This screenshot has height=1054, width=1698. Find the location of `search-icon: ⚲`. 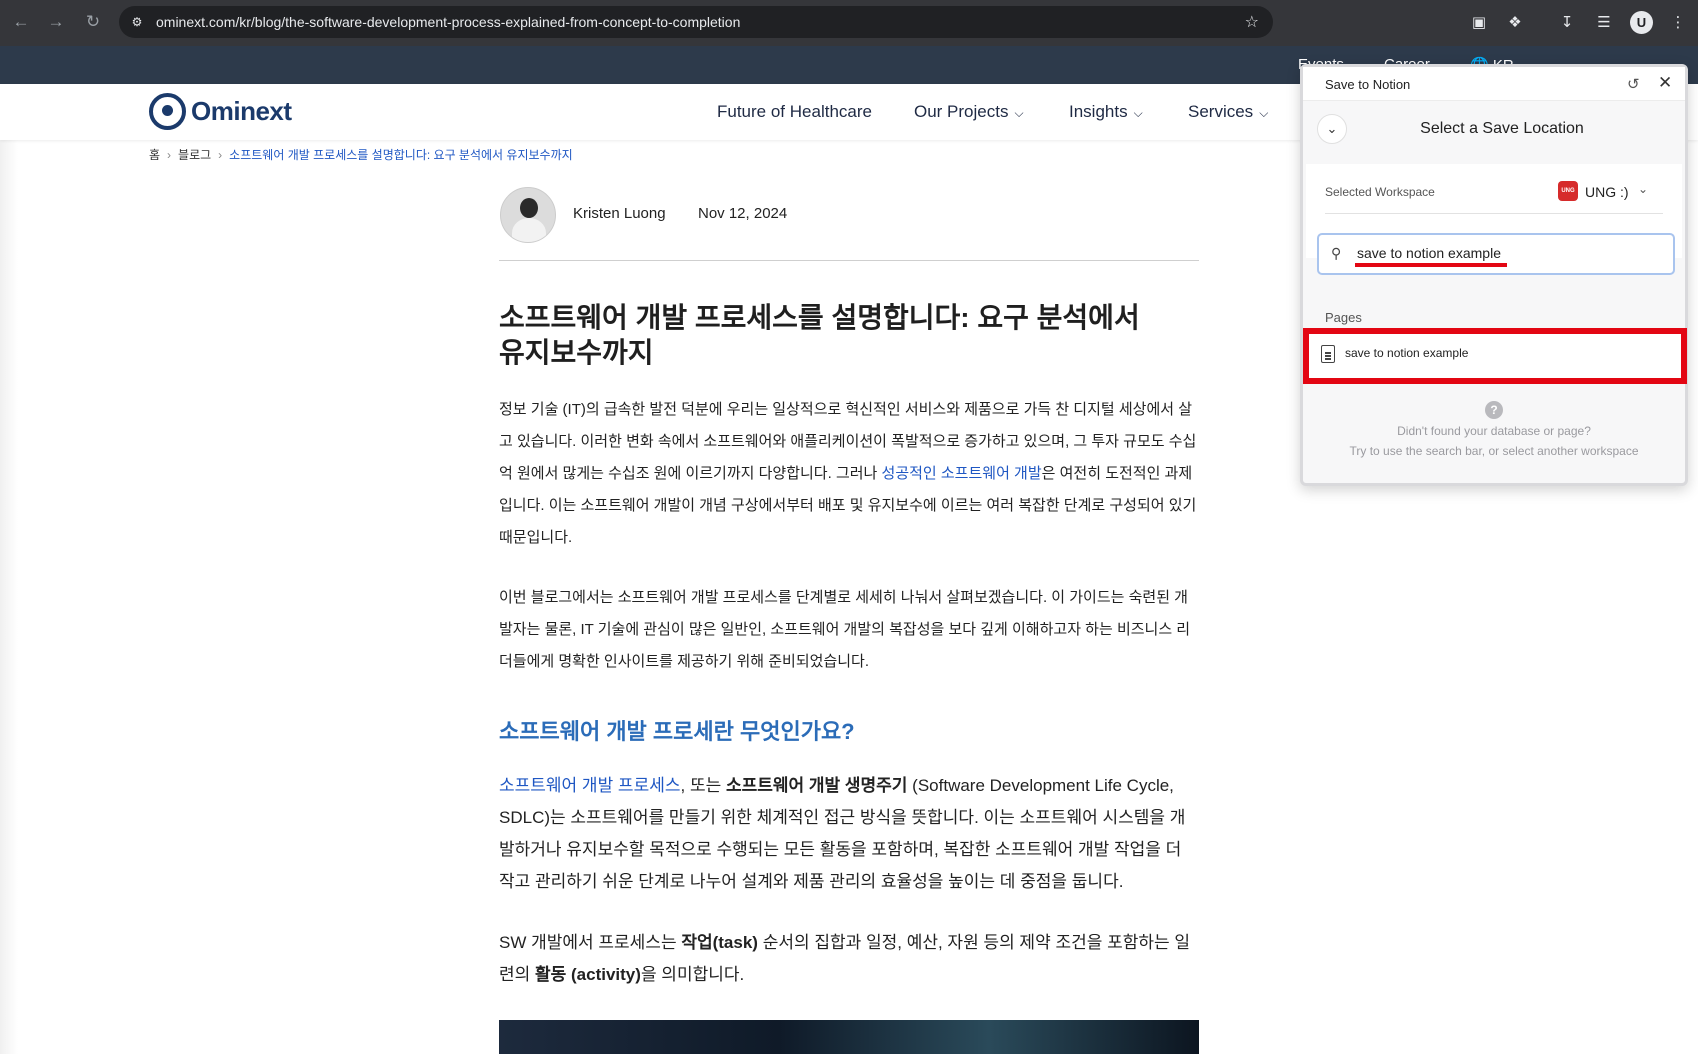

search-icon: ⚲ is located at coordinates (1336, 253).